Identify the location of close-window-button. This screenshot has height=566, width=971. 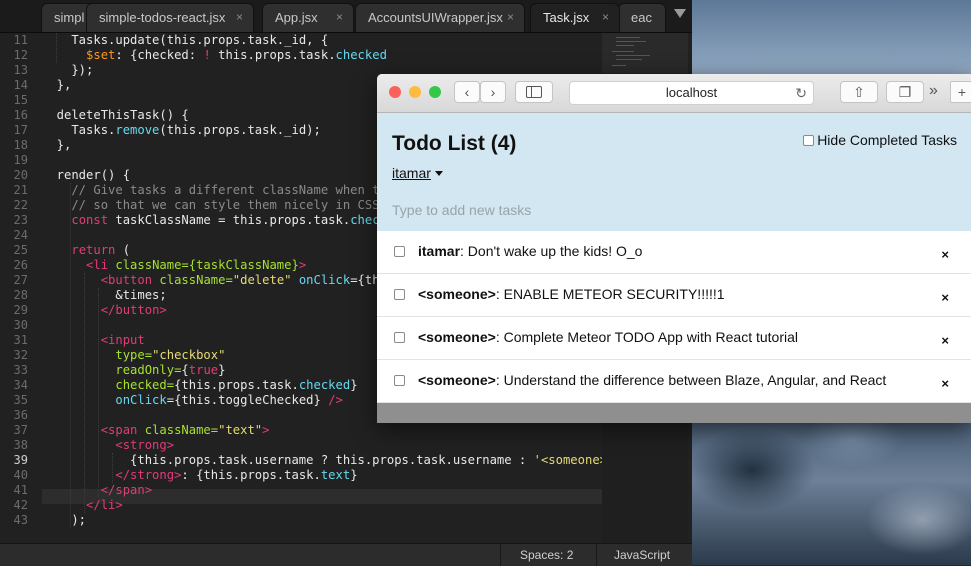
(395, 92).